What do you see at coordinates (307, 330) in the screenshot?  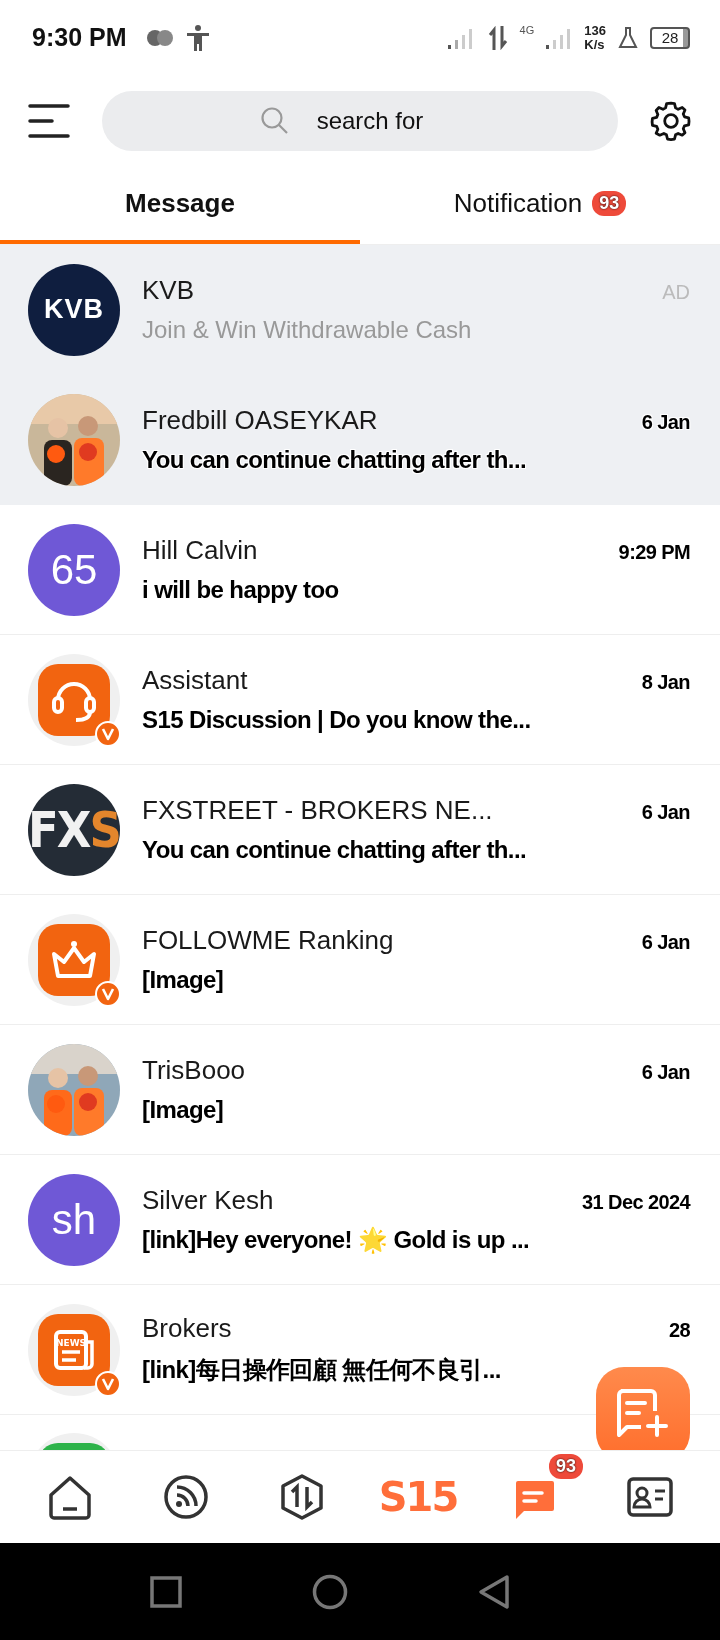 I see `message-preview: Join & Win Withdrawable Cash` at bounding box center [307, 330].